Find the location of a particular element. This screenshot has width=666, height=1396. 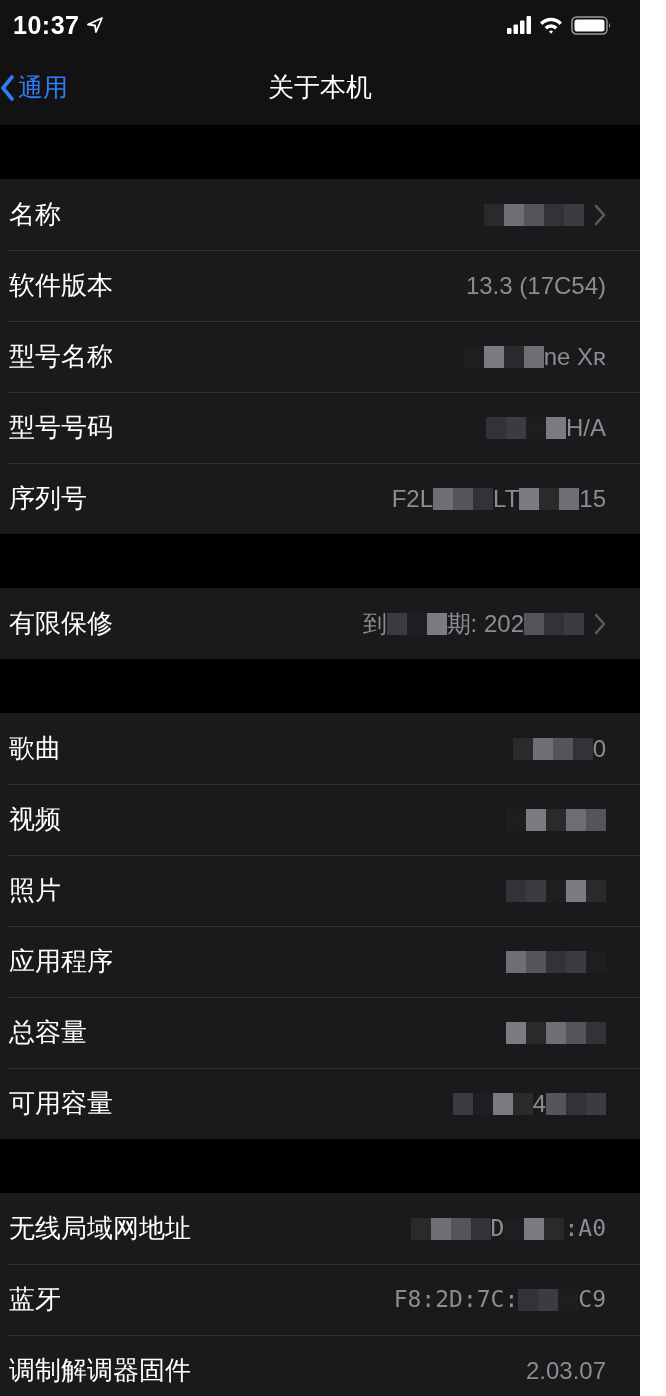

page-title: 关于本机 is located at coordinates (320, 87).